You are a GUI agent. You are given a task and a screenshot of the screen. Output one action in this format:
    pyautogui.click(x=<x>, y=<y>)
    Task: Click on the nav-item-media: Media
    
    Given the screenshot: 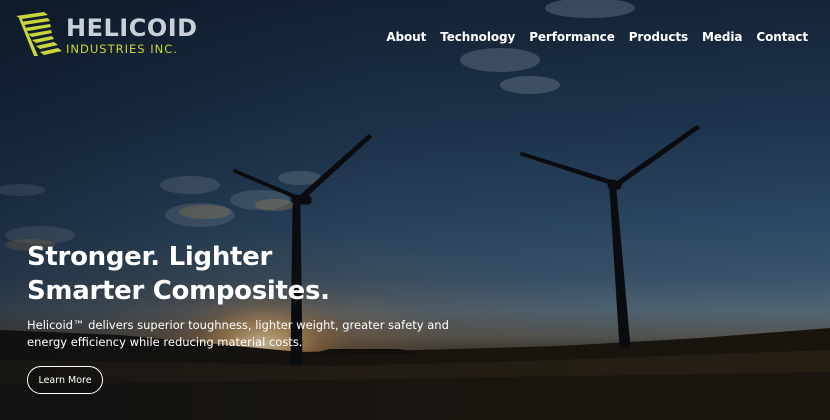 What is the action you would take?
    pyautogui.click(x=722, y=37)
    